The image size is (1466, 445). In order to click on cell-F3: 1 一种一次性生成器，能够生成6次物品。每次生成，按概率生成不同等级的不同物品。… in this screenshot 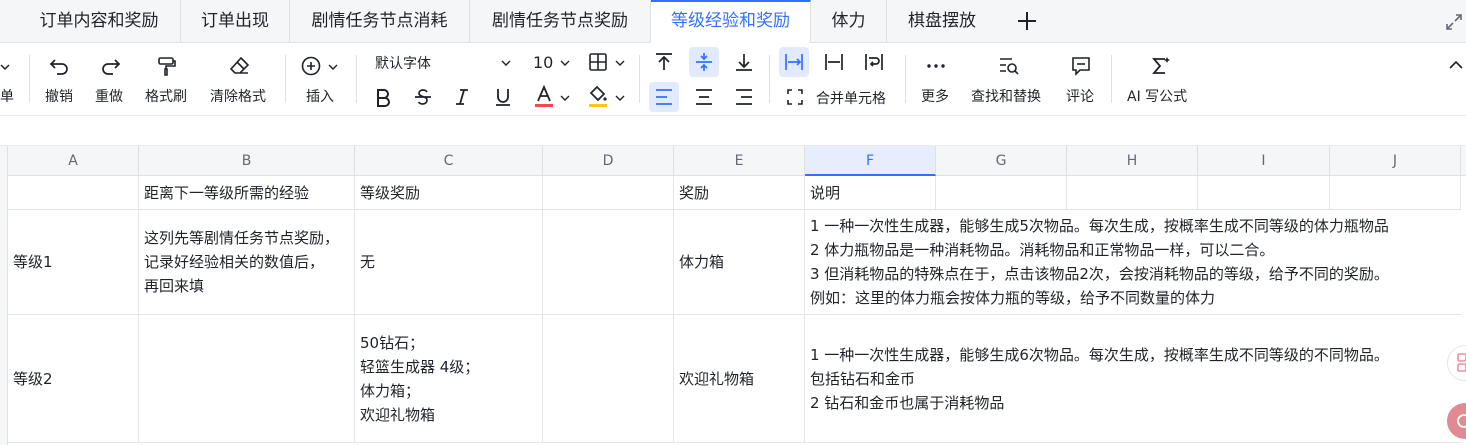, I will do `click(1133, 379)`.